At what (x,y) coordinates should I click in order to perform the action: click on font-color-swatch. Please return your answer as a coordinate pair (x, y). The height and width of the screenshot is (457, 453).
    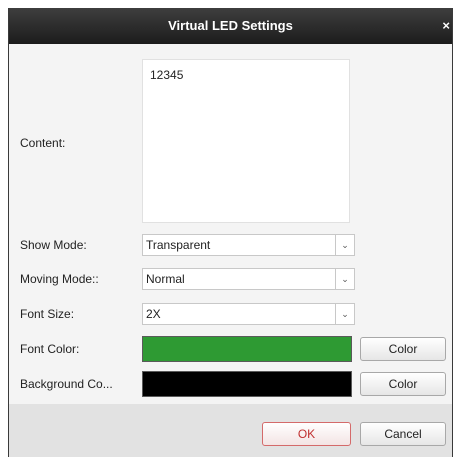
    Looking at the image, I should click on (247, 349).